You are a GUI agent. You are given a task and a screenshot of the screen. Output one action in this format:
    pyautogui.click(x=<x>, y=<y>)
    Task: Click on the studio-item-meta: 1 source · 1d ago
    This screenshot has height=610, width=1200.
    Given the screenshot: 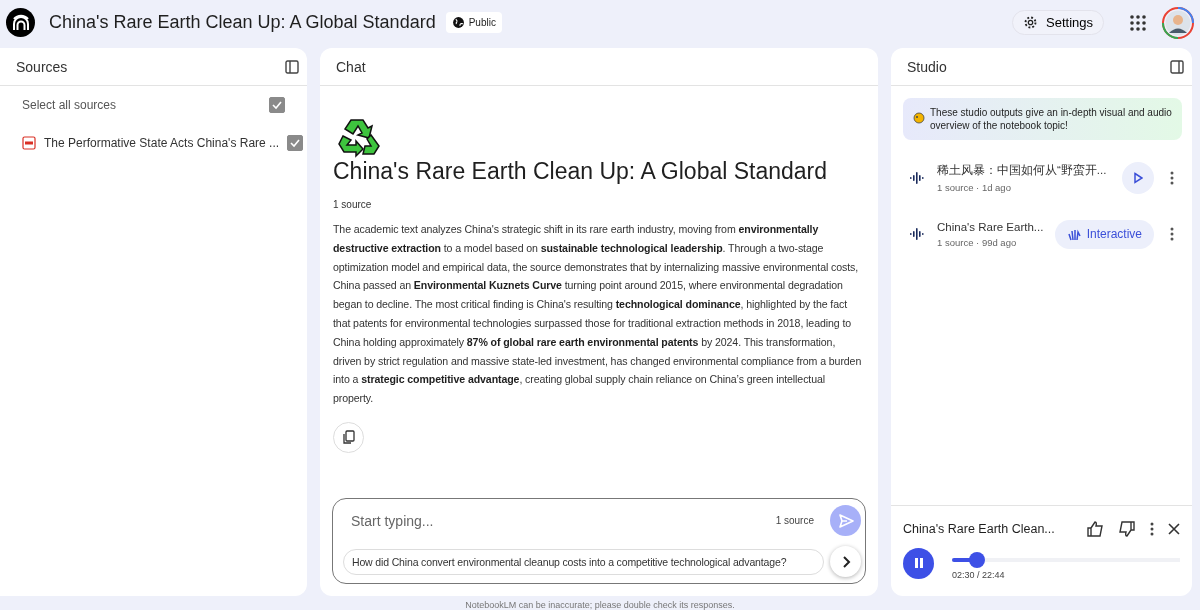 What is the action you would take?
    pyautogui.click(x=974, y=187)
    